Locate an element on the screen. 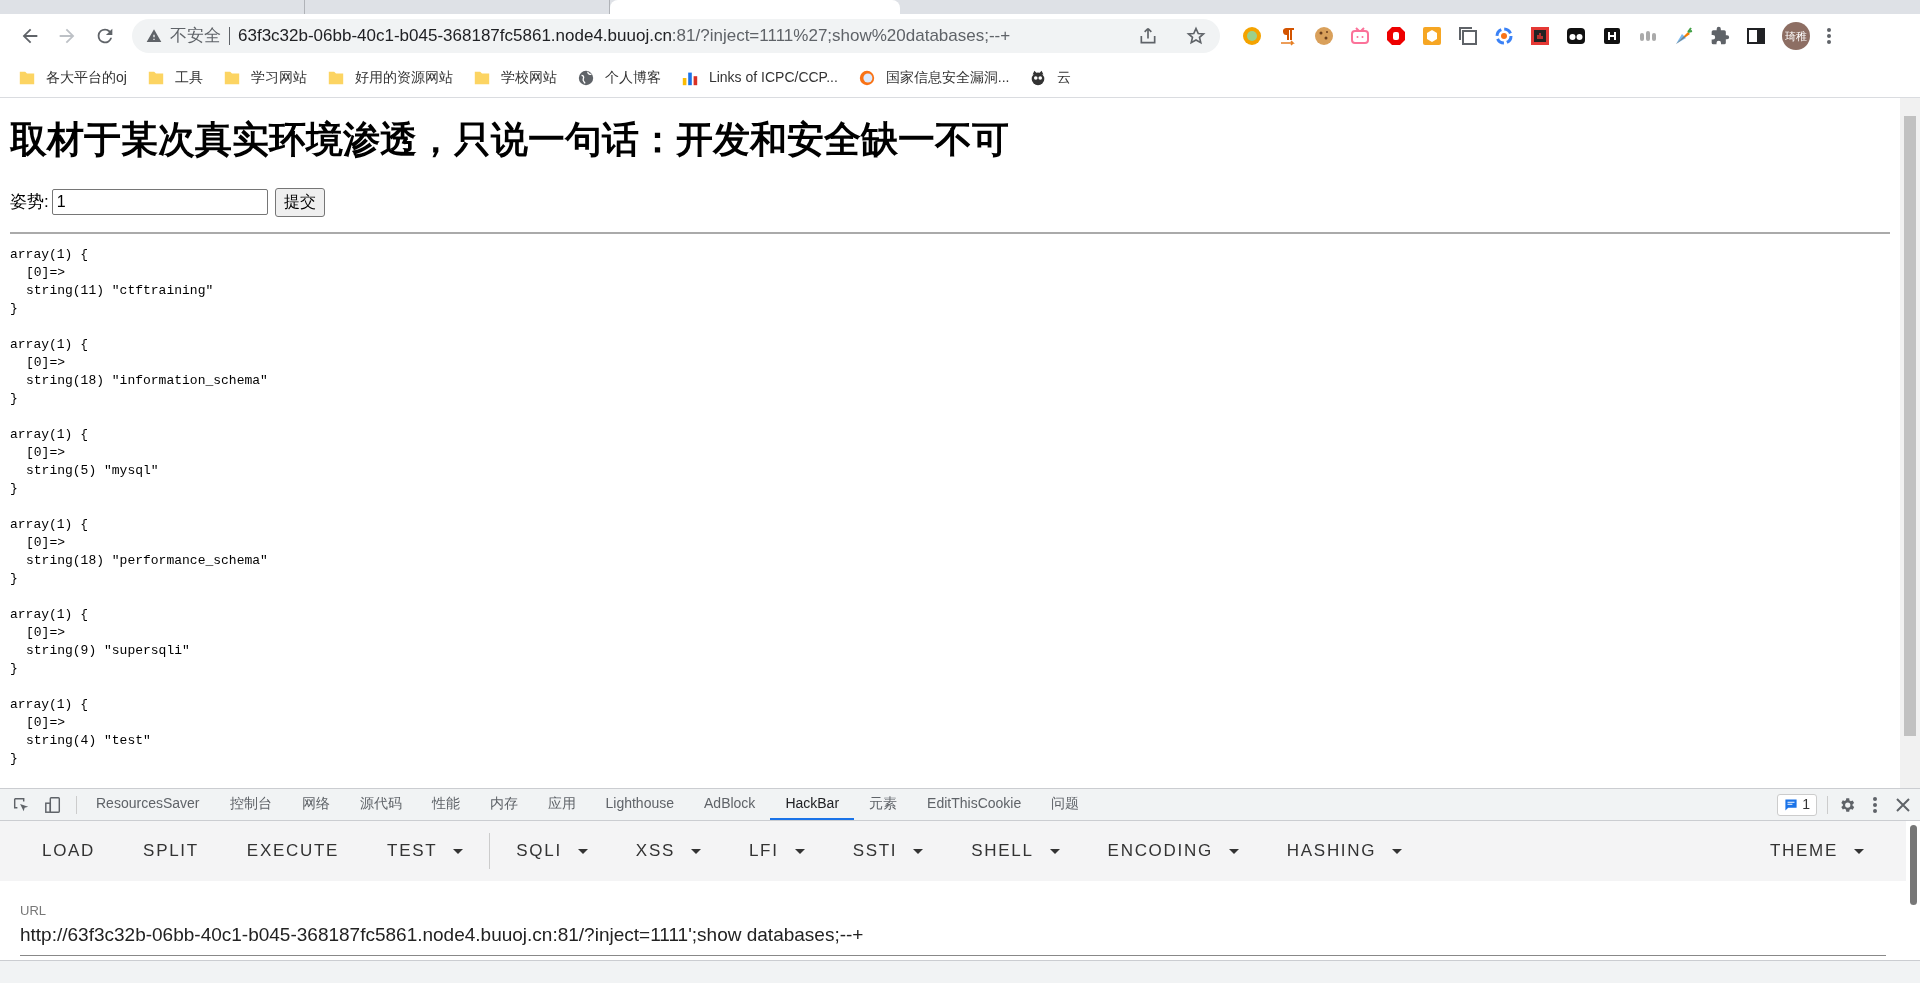 This screenshot has height=983, width=1920. hackbar-menu-button: ENCODING is located at coordinates (1173, 851).